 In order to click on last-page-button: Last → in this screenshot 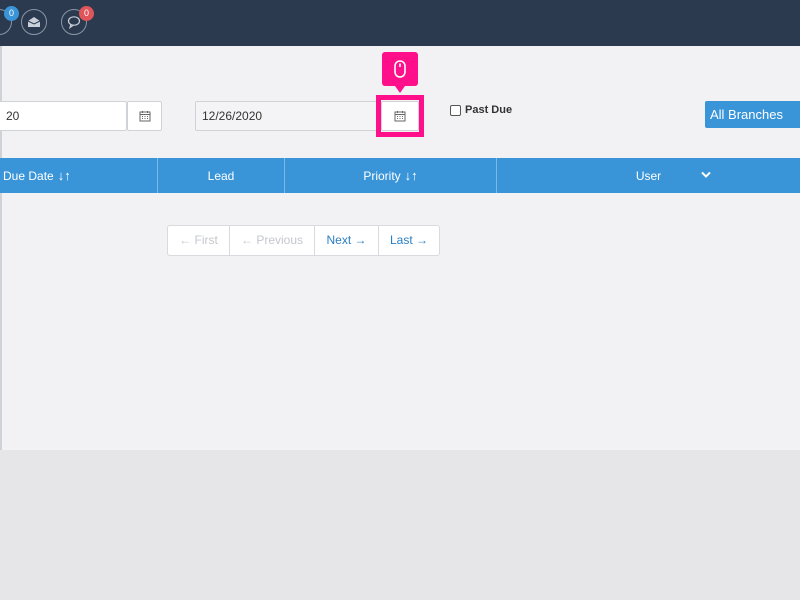, I will do `click(409, 240)`.